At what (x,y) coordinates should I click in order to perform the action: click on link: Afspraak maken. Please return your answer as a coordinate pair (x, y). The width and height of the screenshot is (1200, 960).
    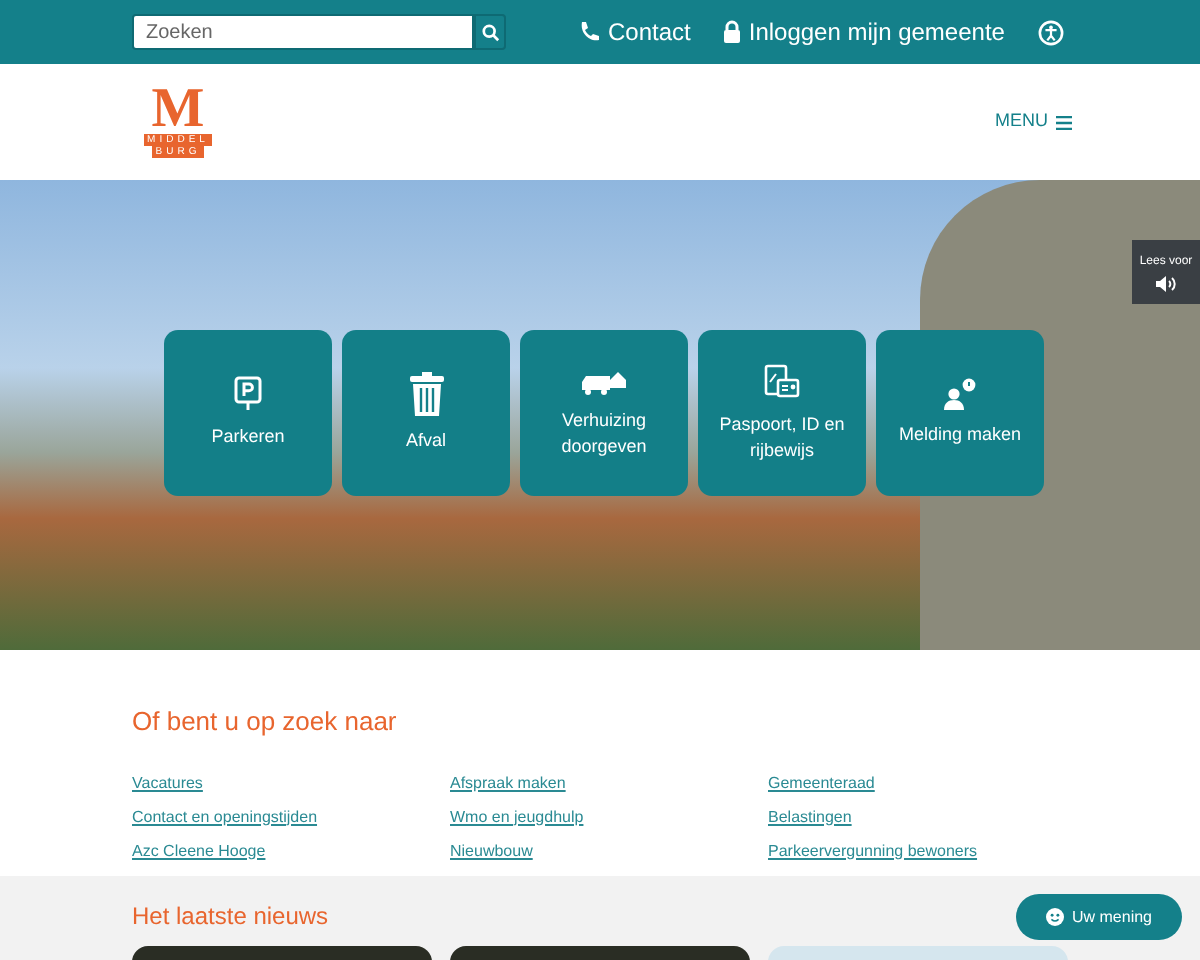
    Looking at the image, I should click on (508, 782).